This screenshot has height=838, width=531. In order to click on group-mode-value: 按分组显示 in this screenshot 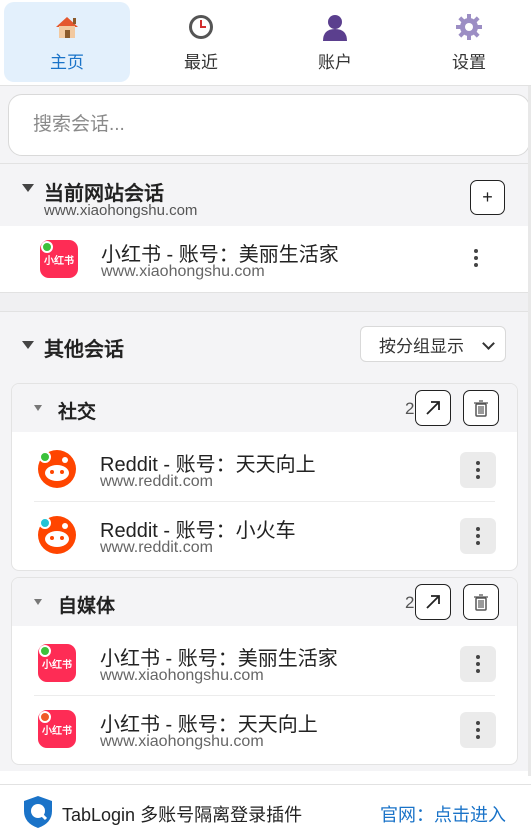, I will do `click(421, 346)`.